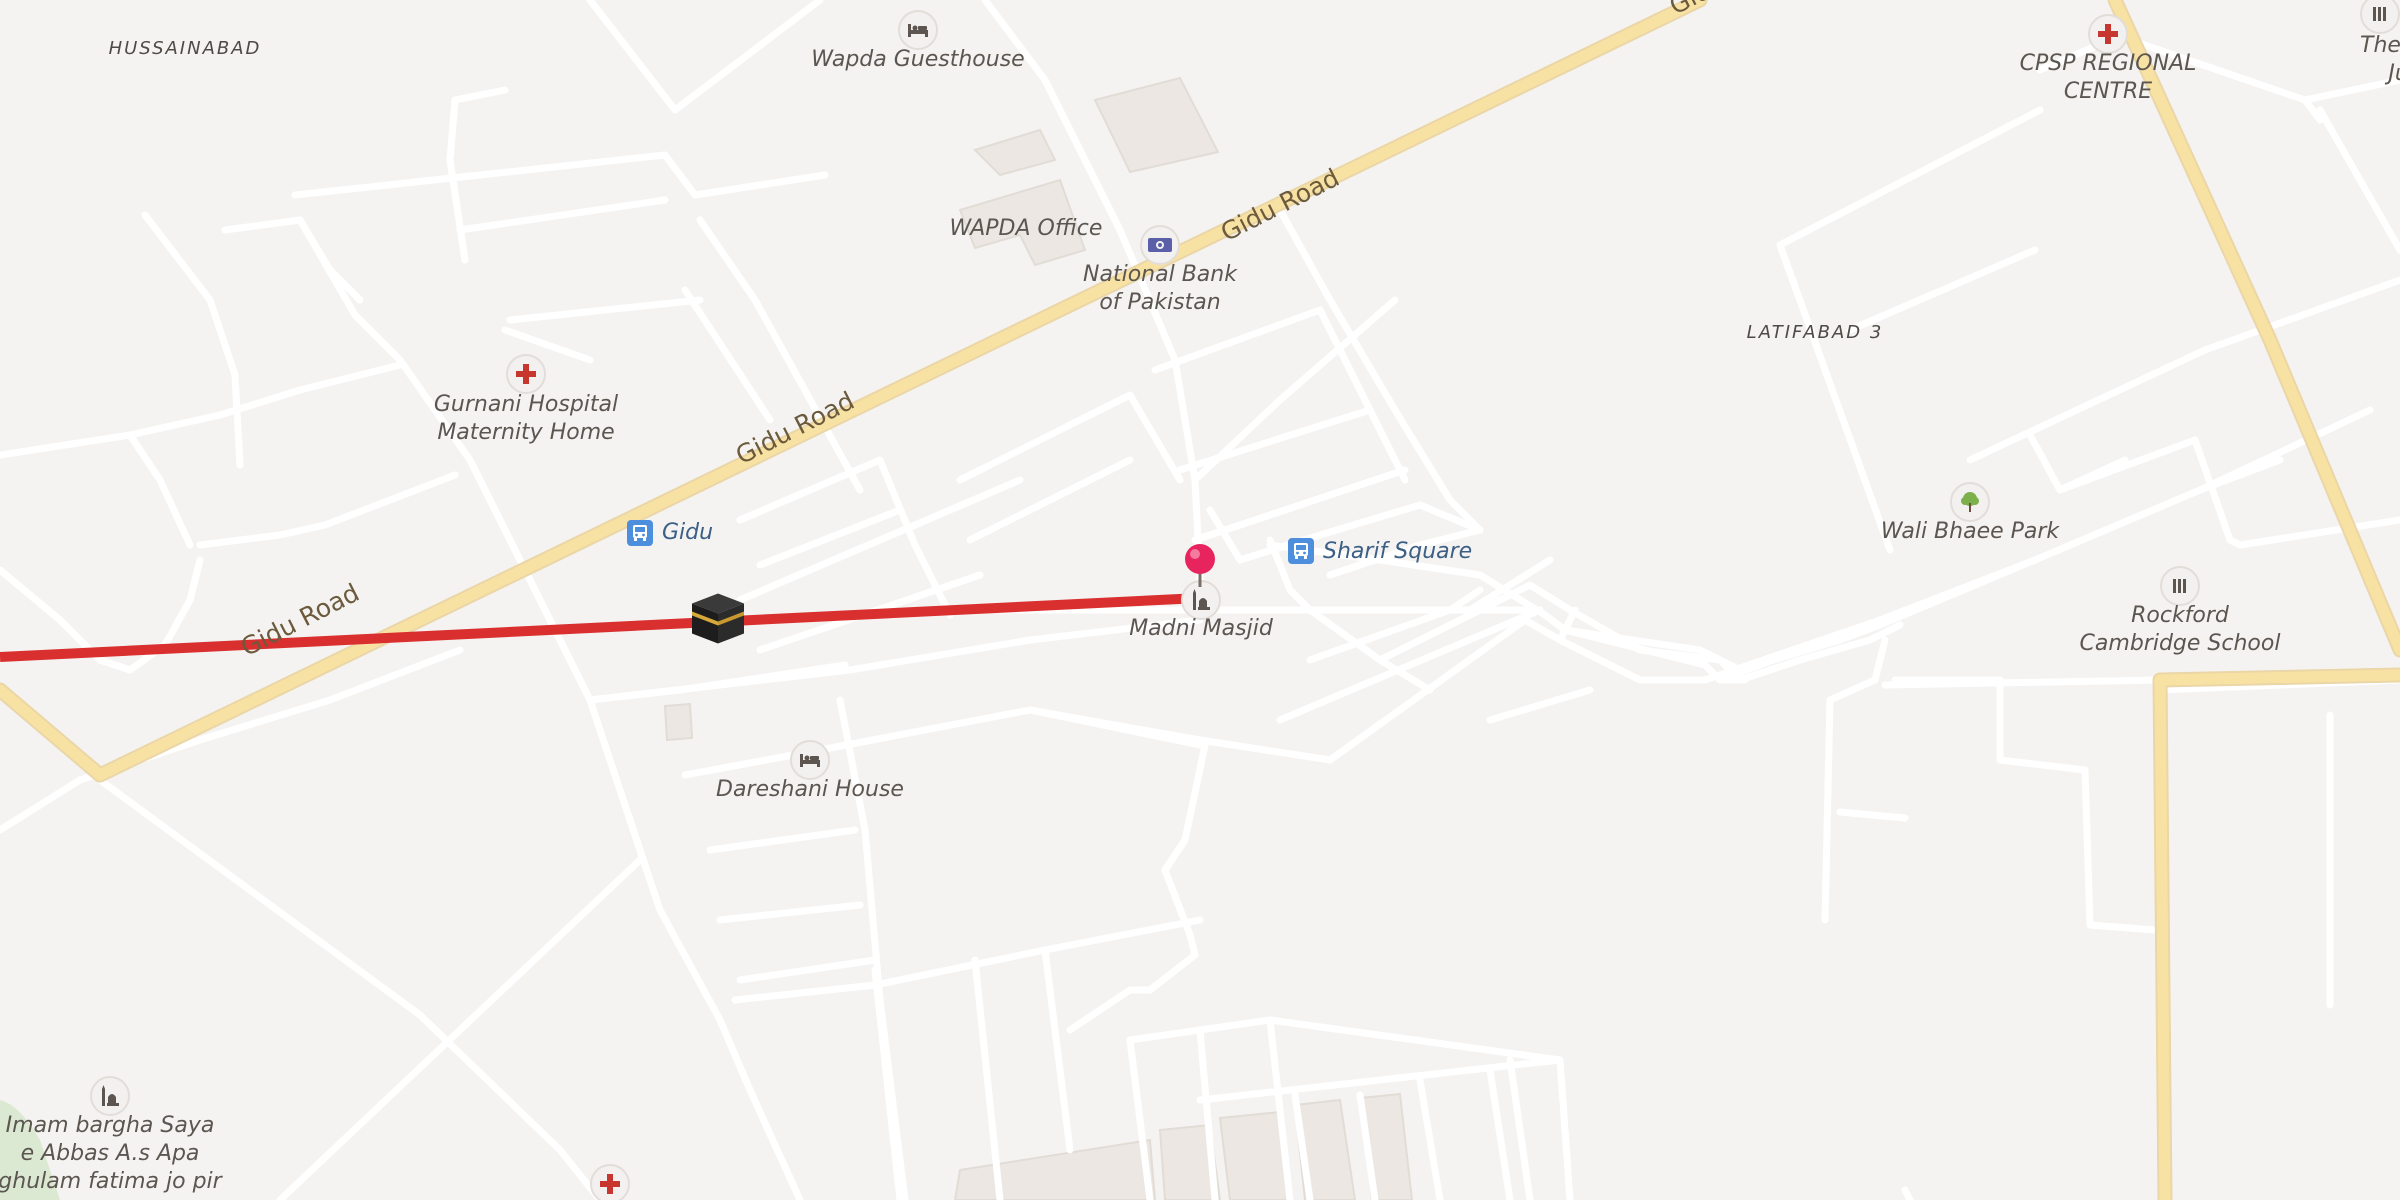 This screenshot has height=1200, width=2400. What do you see at coordinates (1201, 629) in the screenshot?
I see `place-label-madni-masjid: Madni Masjid` at bounding box center [1201, 629].